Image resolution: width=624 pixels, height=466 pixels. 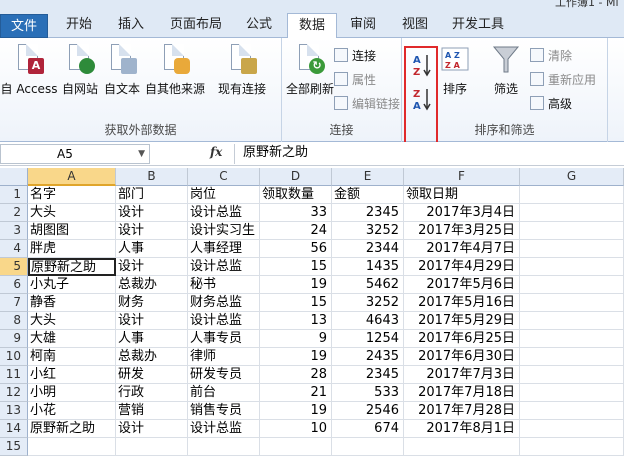 I want to click on reapply-button: 重新应用, so click(x=563, y=80).